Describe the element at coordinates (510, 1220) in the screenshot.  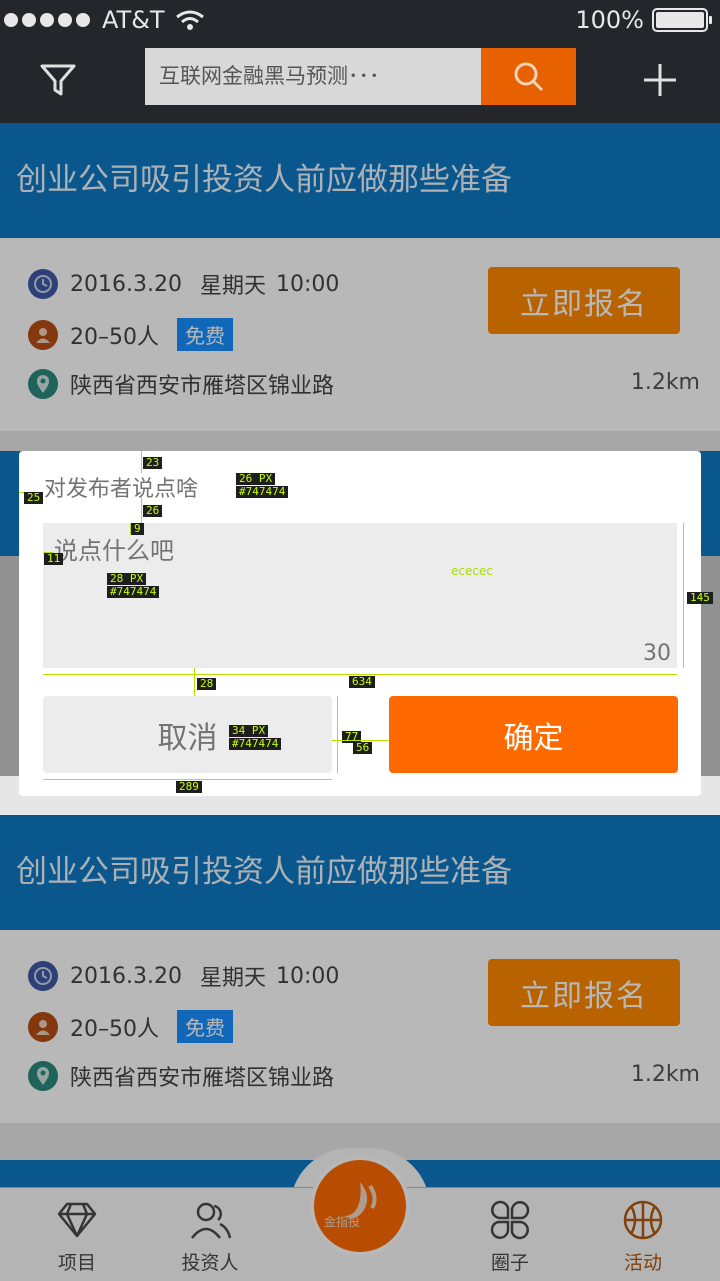
I see `clover-icon` at that location.